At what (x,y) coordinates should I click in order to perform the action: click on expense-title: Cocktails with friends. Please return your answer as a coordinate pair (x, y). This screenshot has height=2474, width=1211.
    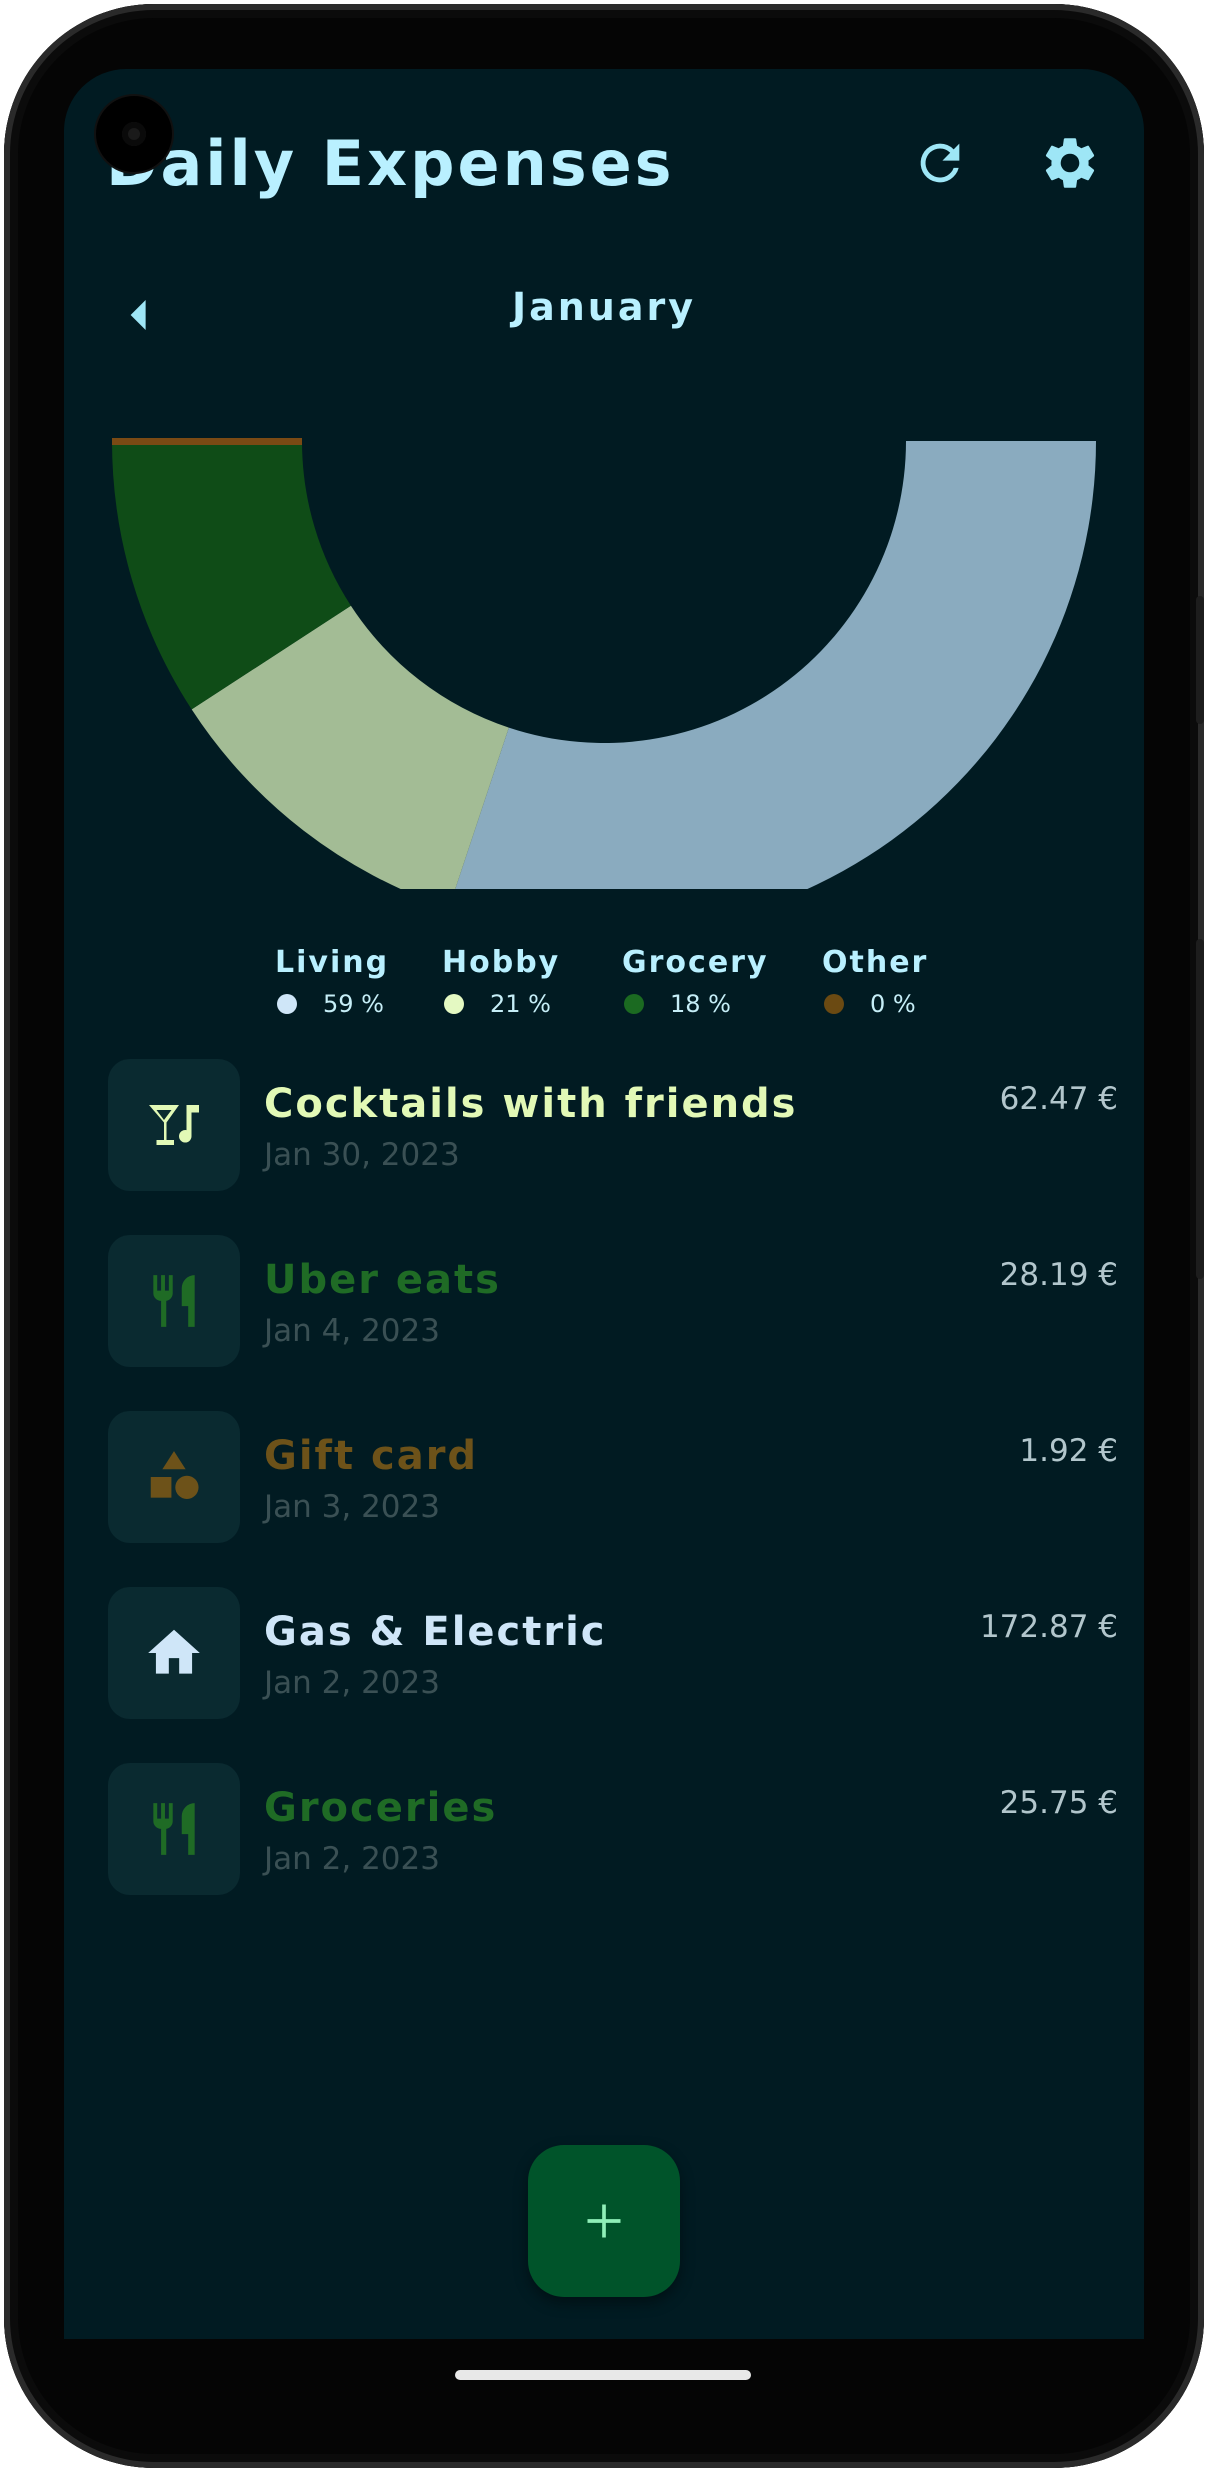
    Looking at the image, I should click on (531, 1104).